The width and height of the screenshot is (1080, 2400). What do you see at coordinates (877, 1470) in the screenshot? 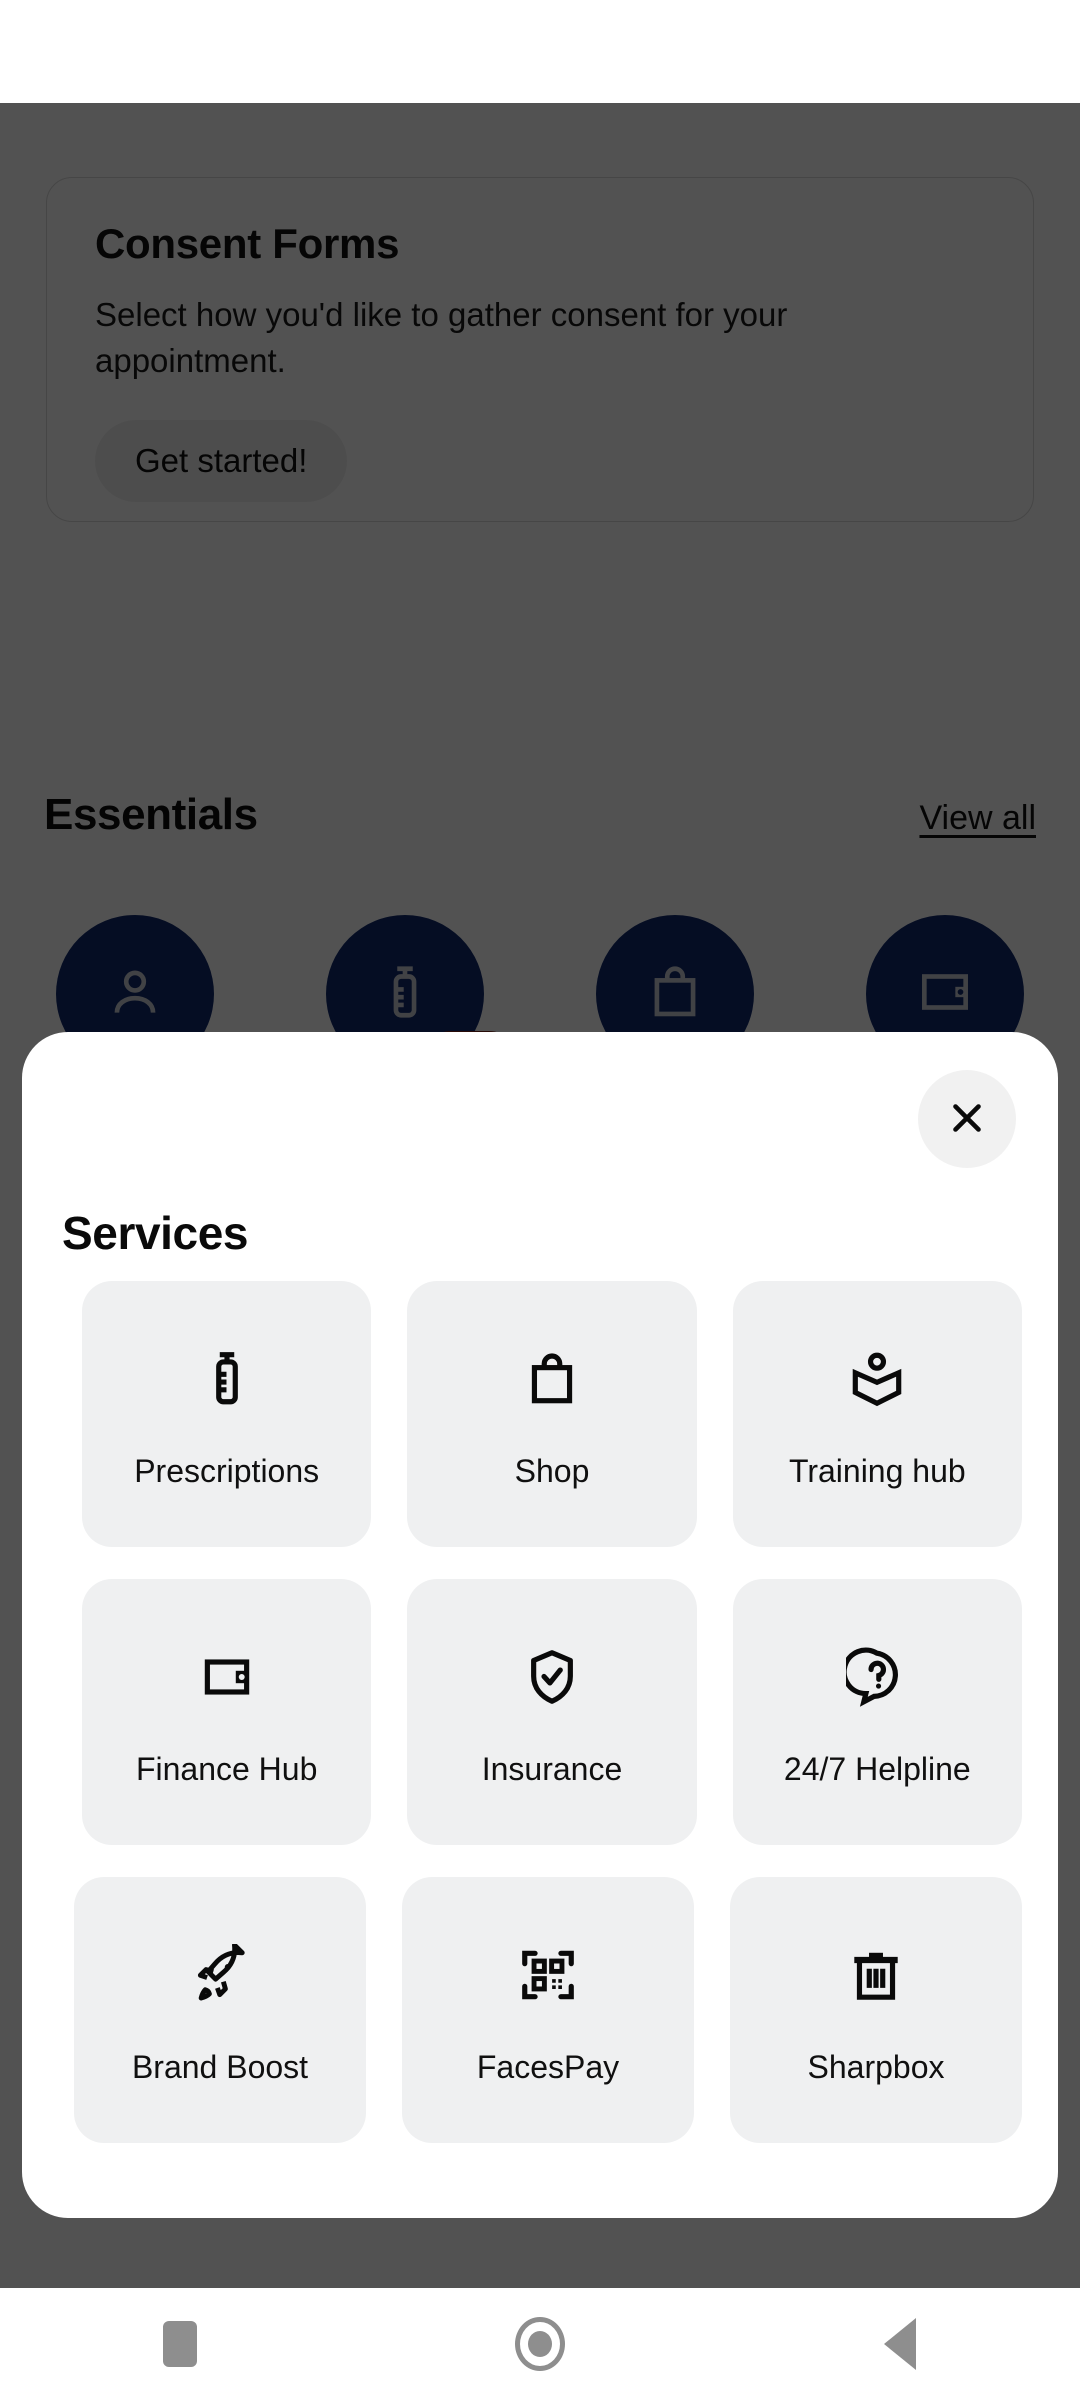
I see `service-tile-label: Training hub` at bounding box center [877, 1470].